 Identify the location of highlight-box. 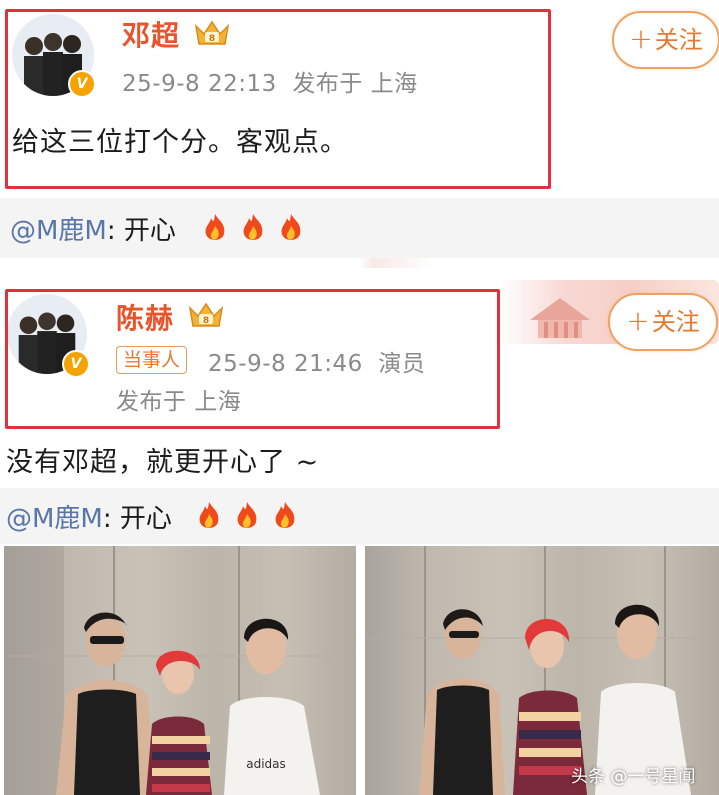
(252, 359).